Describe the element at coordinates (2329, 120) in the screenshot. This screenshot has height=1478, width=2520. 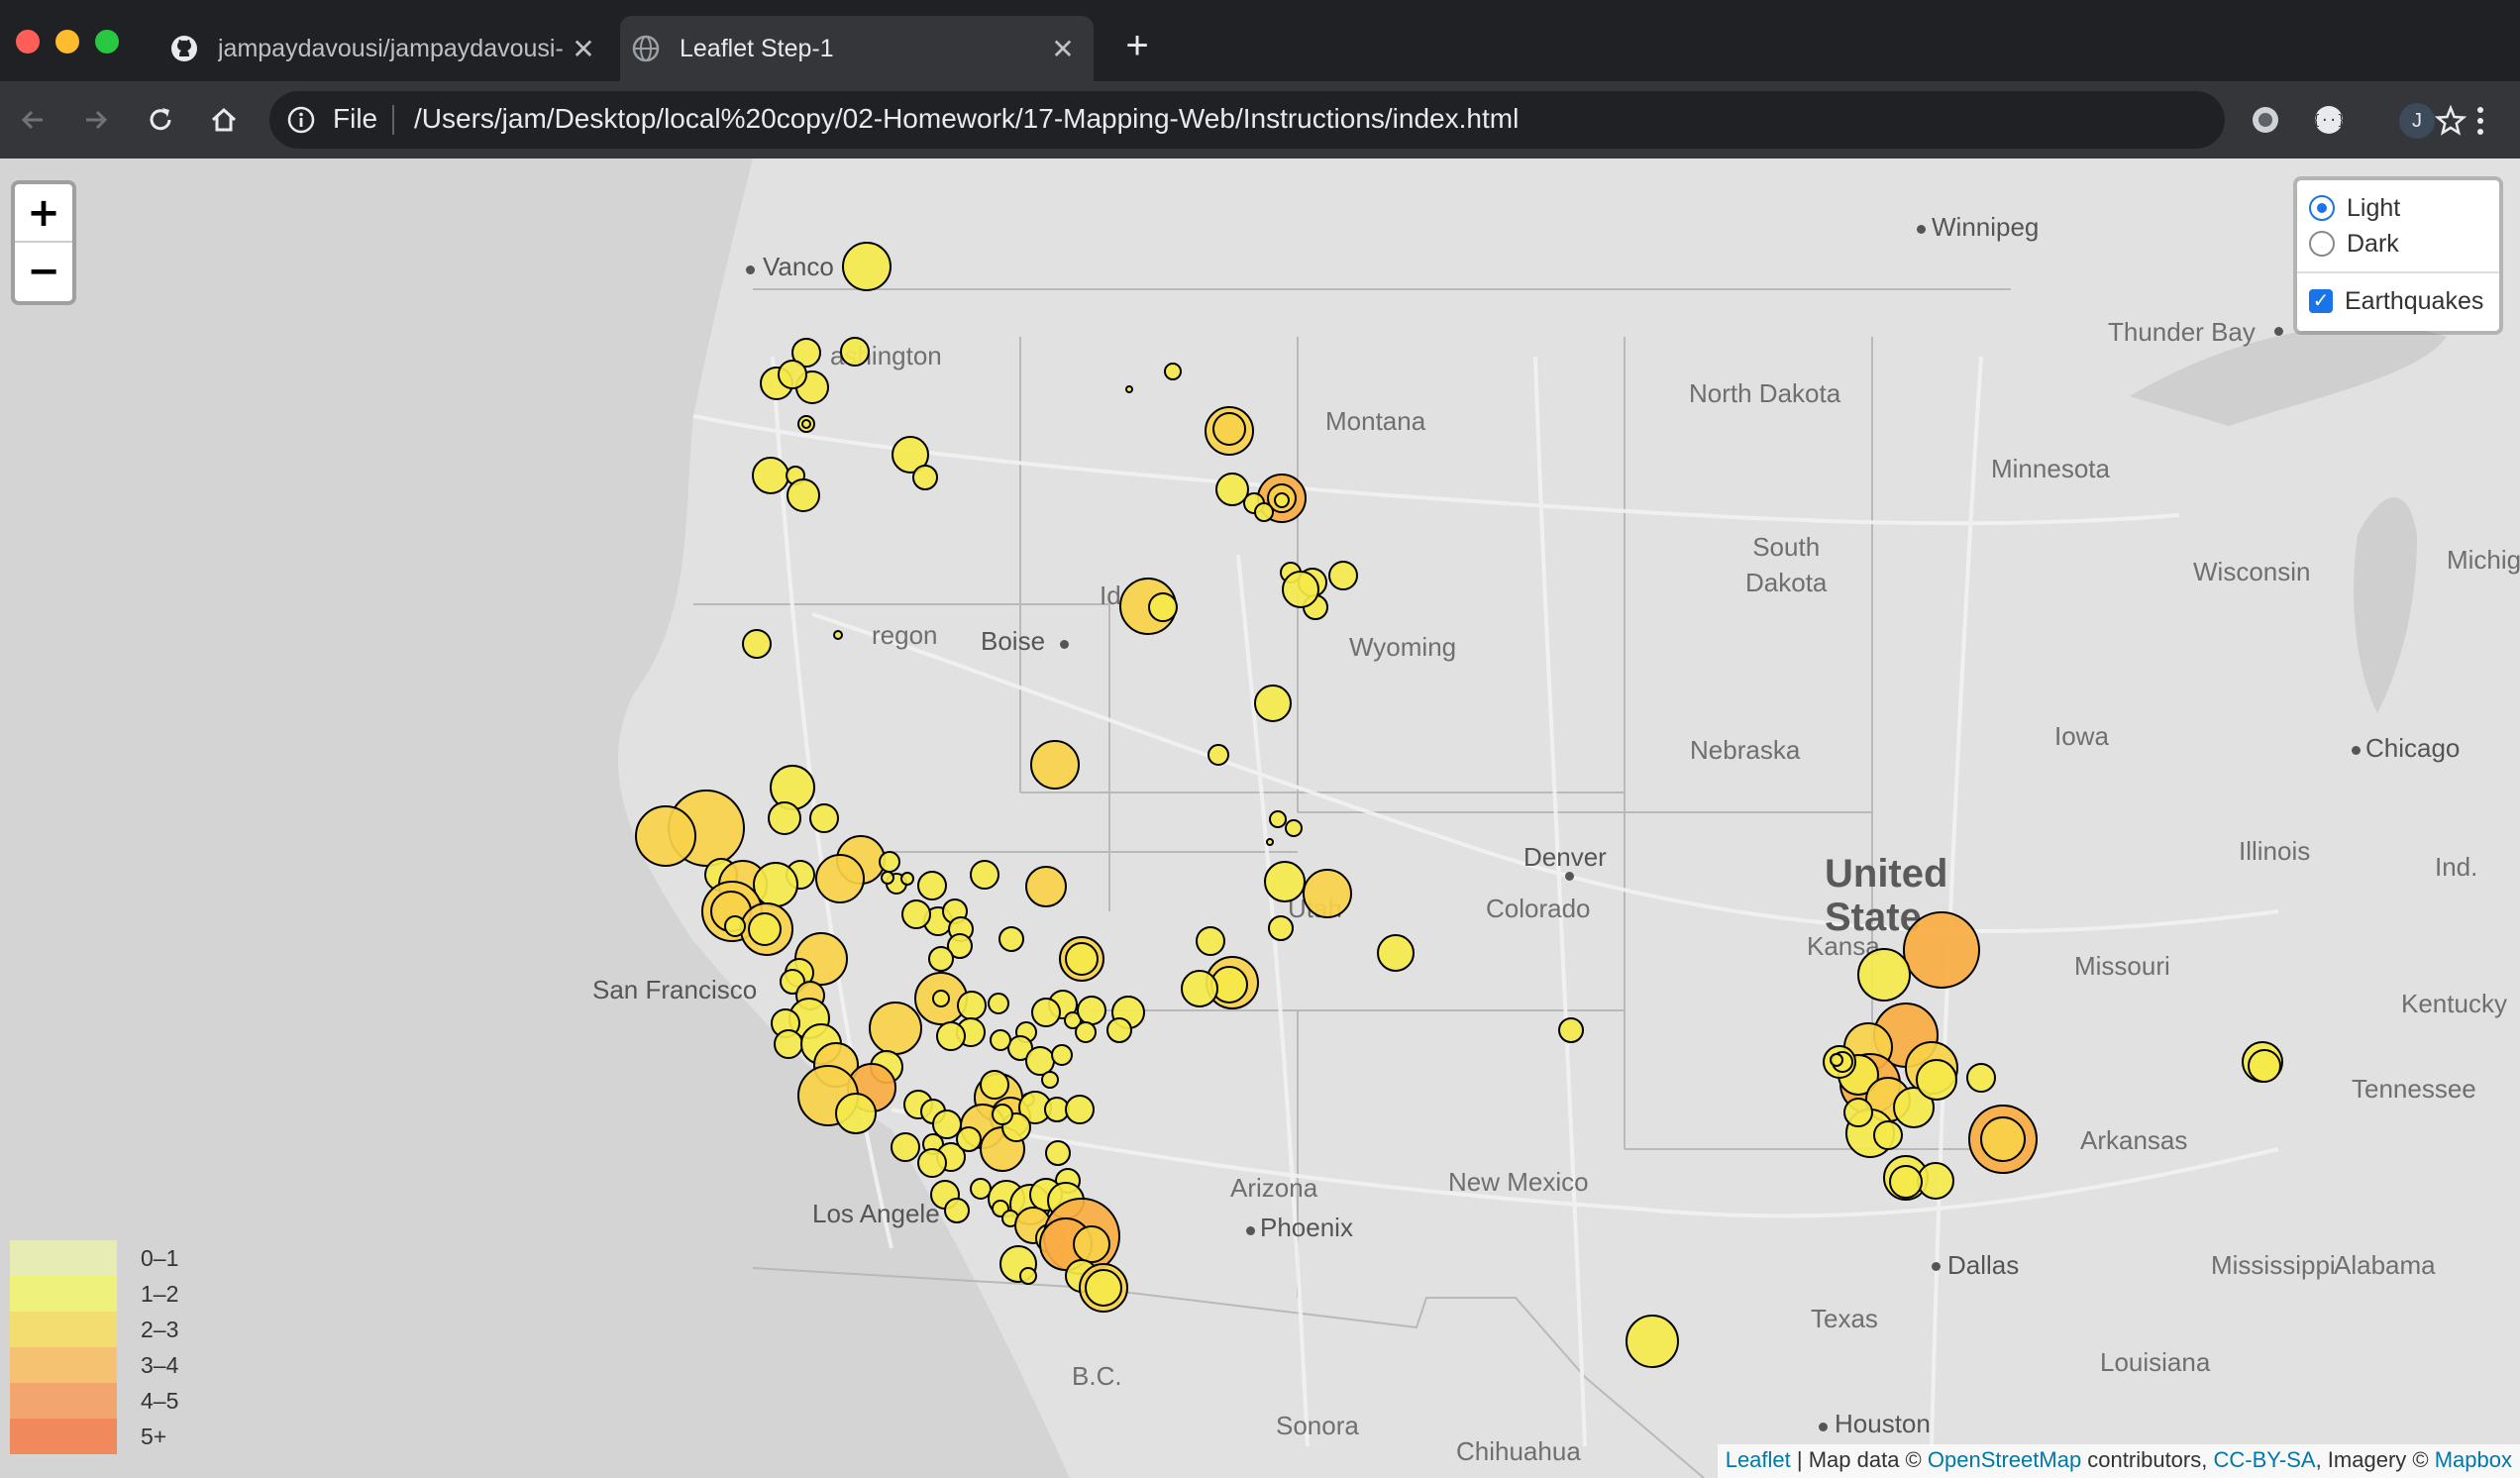
I see `json-extension-icon: {··}` at that location.